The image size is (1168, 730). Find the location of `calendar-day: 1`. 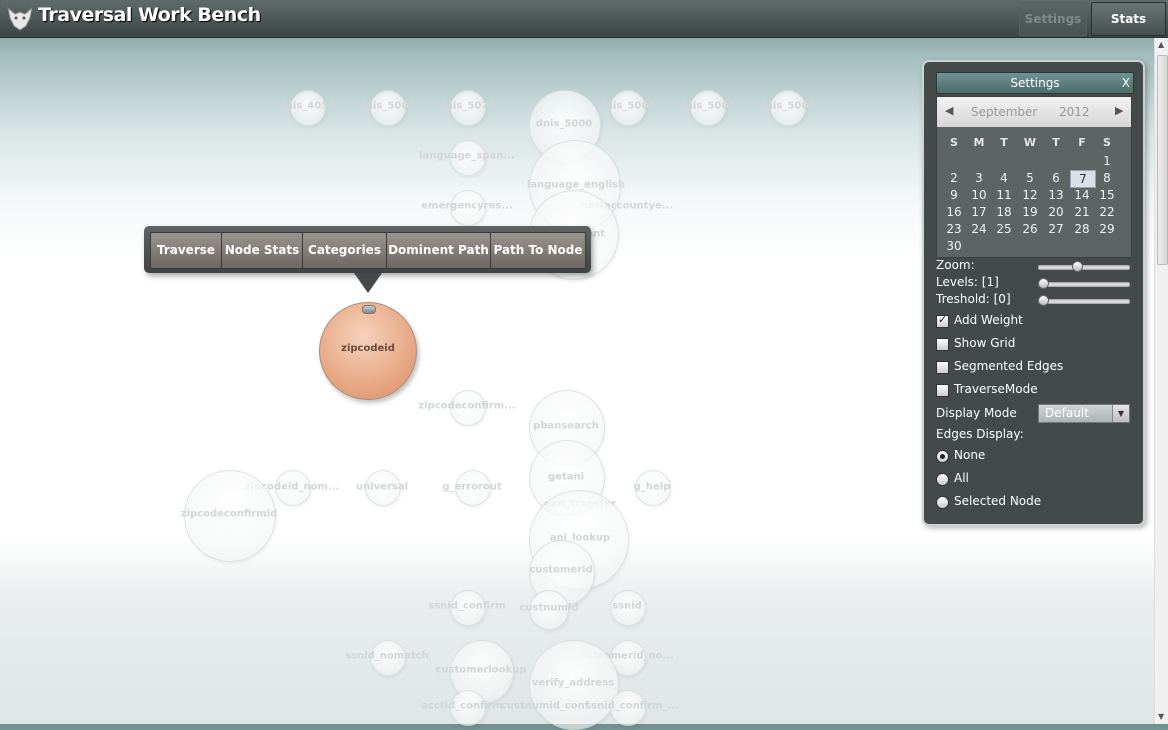

calendar-day: 1 is located at coordinates (1107, 161).